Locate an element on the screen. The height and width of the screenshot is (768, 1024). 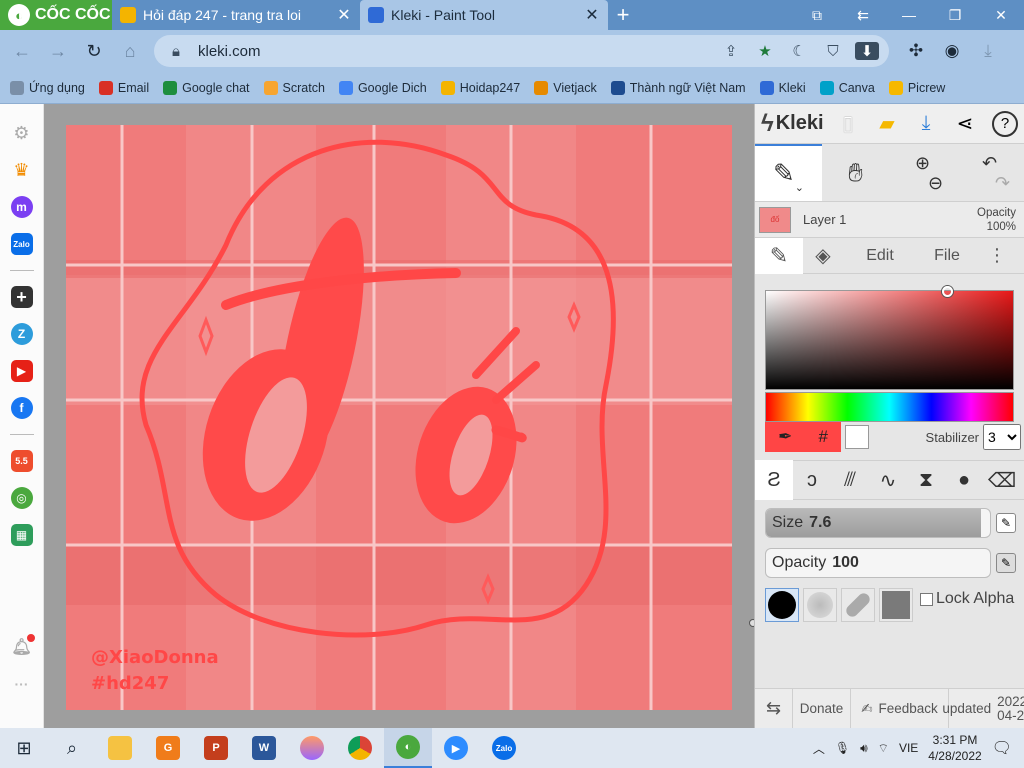
share-icon: ⋖ is located at coordinates (965, 123).